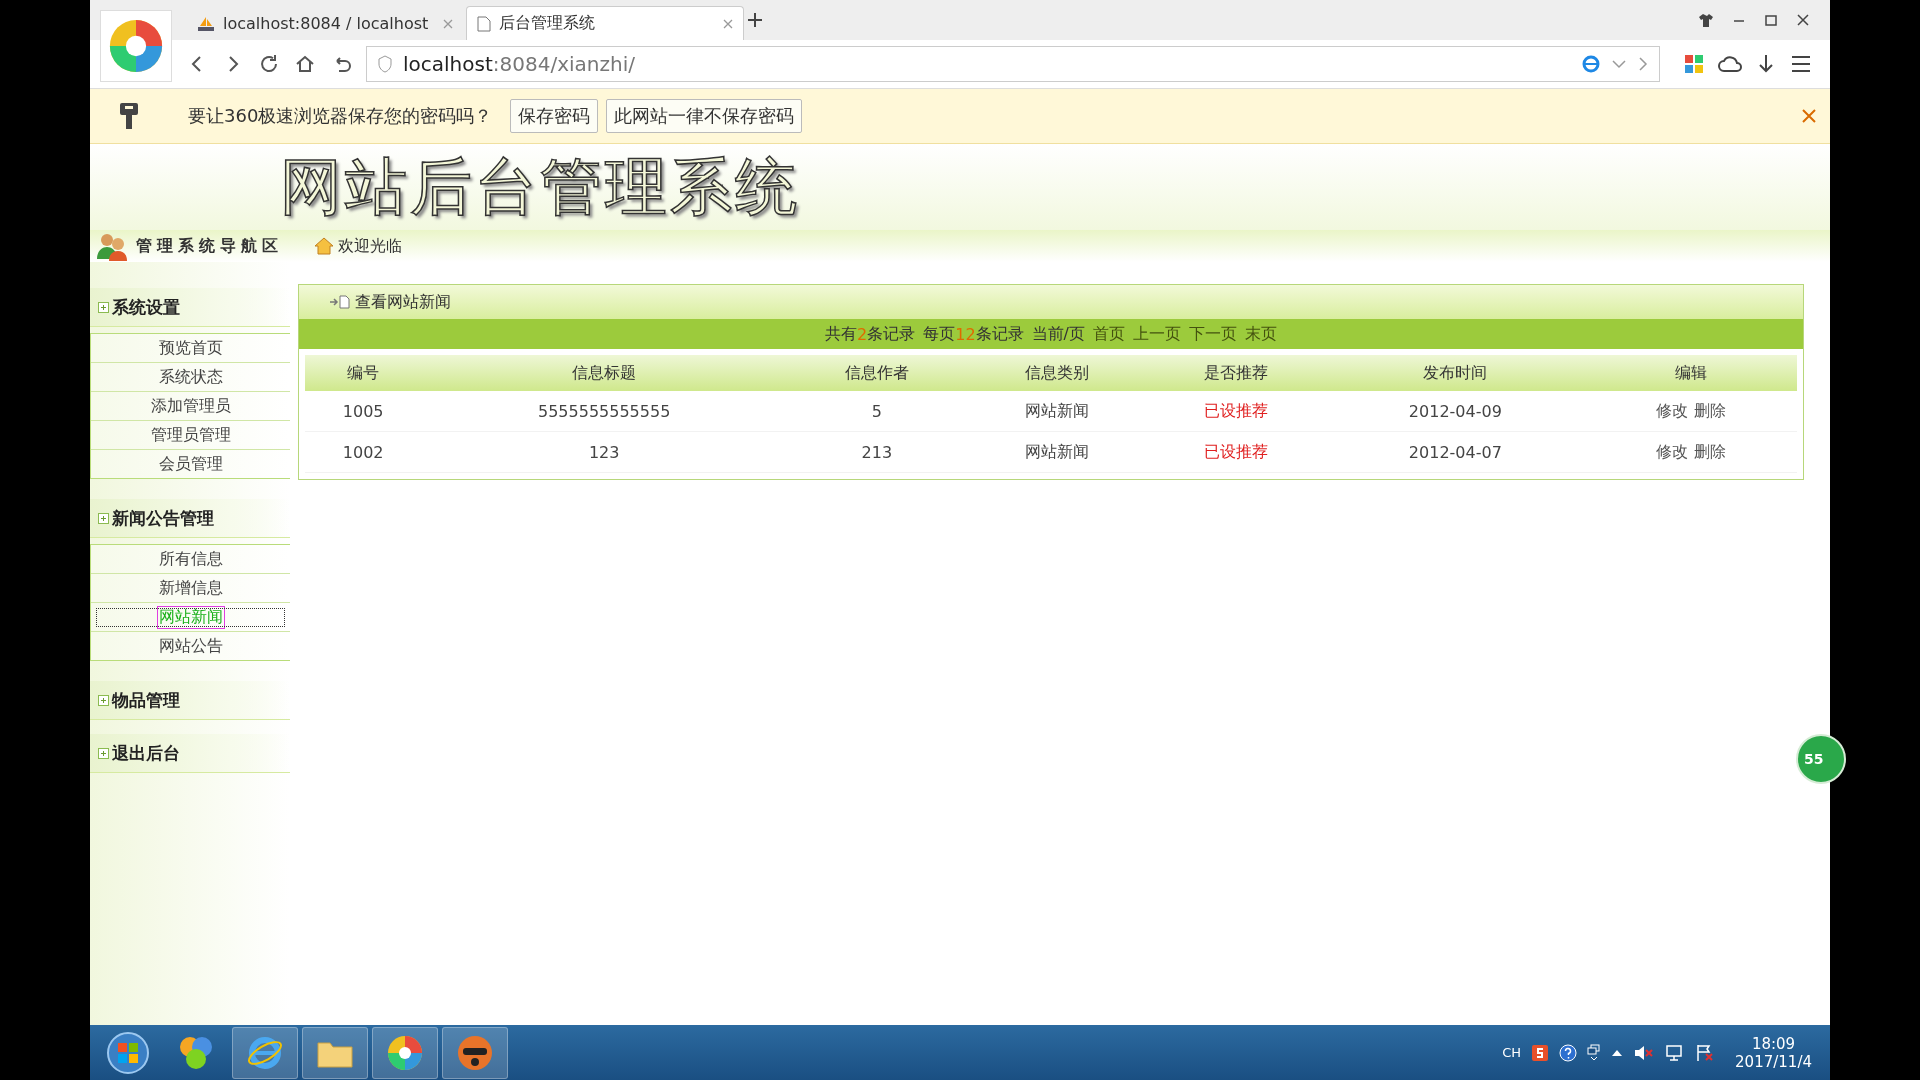 This screenshot has height=1080, width=1920. What do you see at coordinates (755, 20) in the screenshot?
I see `new-tab-icon` at bounding box center [755, 20].